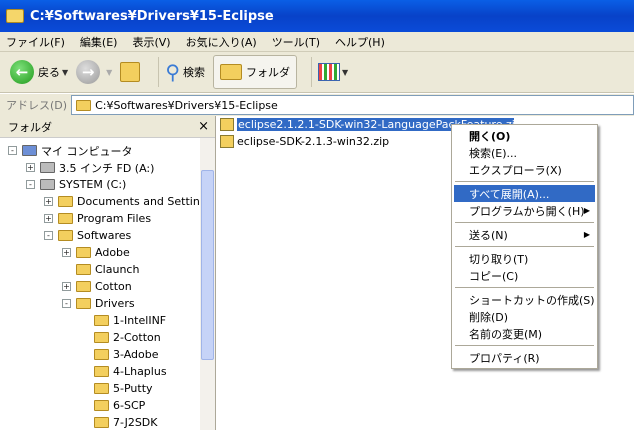 This screenshot has width=634, height=430. Describe the element at coordinates (47, 184) in the screenshot. I see `drive-icon` at that location.